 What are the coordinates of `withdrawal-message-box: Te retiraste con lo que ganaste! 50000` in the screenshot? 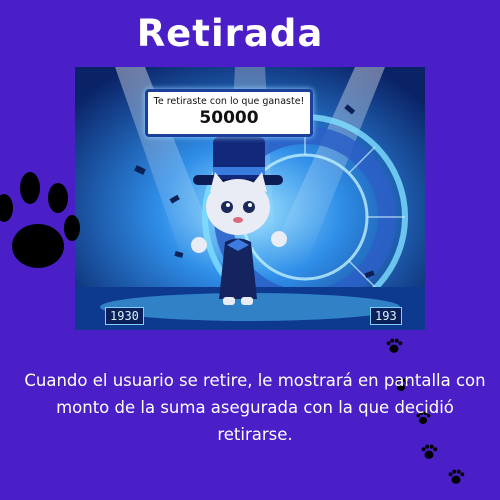 It's located at (229, 113).